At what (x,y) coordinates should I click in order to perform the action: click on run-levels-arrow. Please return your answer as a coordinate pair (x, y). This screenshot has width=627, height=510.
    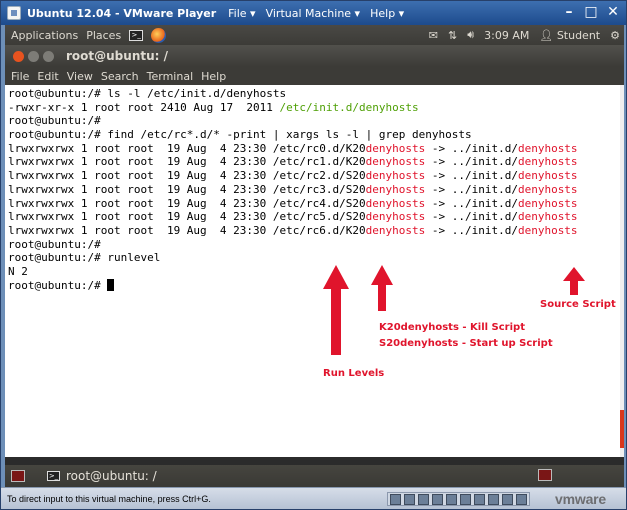
    Looking at the image, I should click on (336, 310).